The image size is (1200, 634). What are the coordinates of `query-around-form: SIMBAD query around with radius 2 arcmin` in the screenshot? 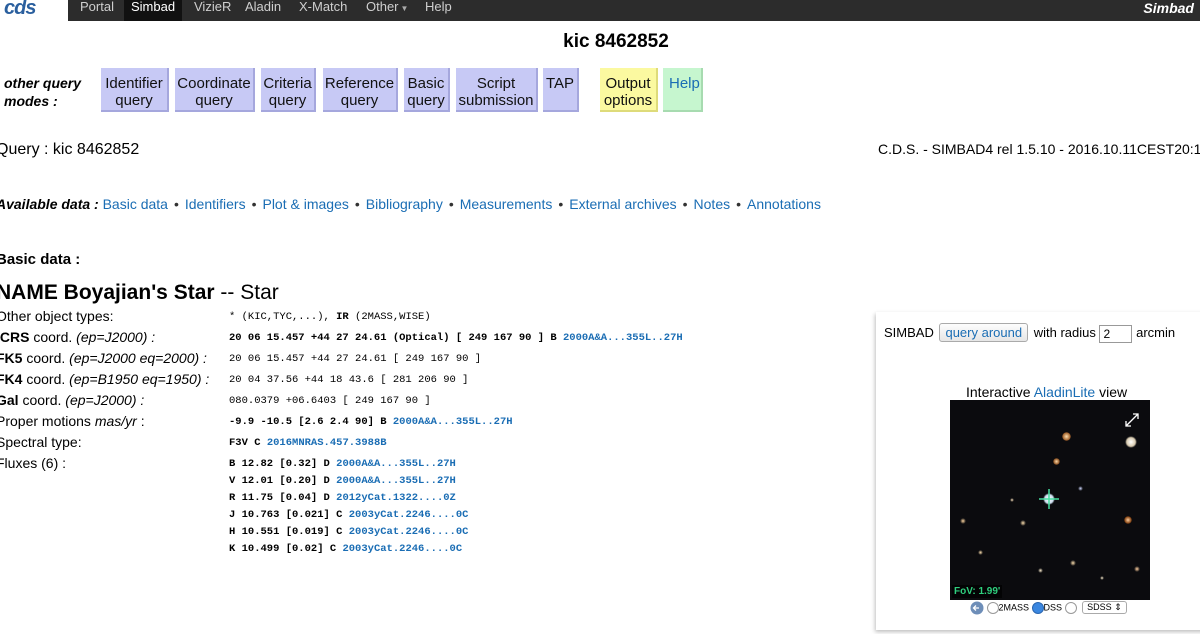 It's located at (1029, 333).